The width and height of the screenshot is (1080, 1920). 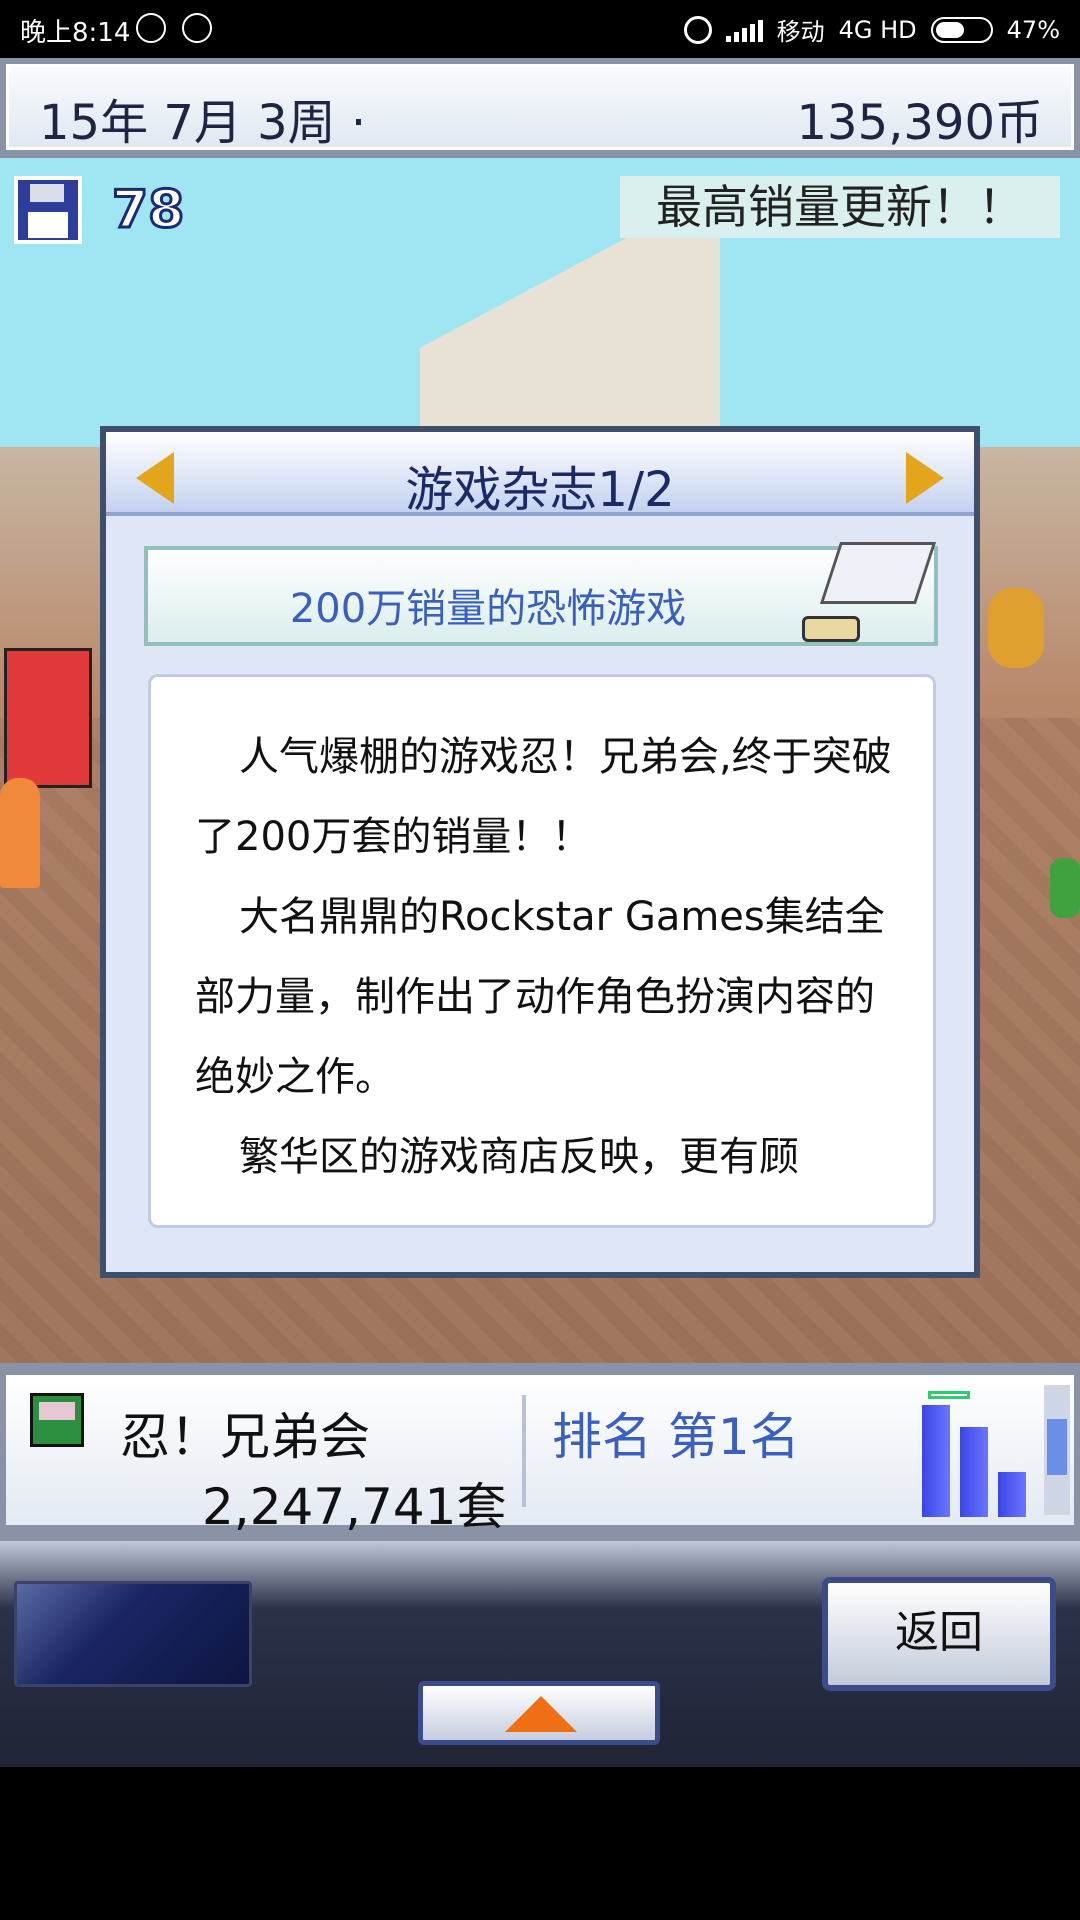 What do you see at coordinates (48, 210) in the screenshot?
I see `save-icon` at bounding box center [48, 210].